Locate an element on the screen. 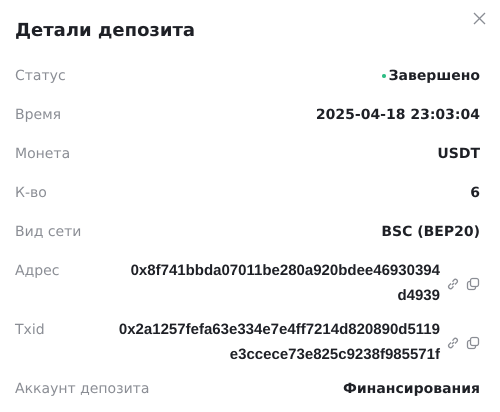 This screenshot has height=412, width=500. close-icon is located at coordinates (479, 18).